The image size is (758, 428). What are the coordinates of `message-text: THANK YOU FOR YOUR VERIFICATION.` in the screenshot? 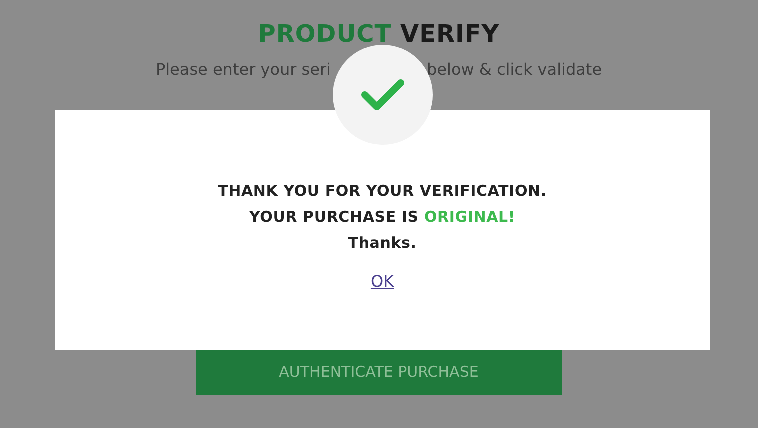 It's located at (382, 191).